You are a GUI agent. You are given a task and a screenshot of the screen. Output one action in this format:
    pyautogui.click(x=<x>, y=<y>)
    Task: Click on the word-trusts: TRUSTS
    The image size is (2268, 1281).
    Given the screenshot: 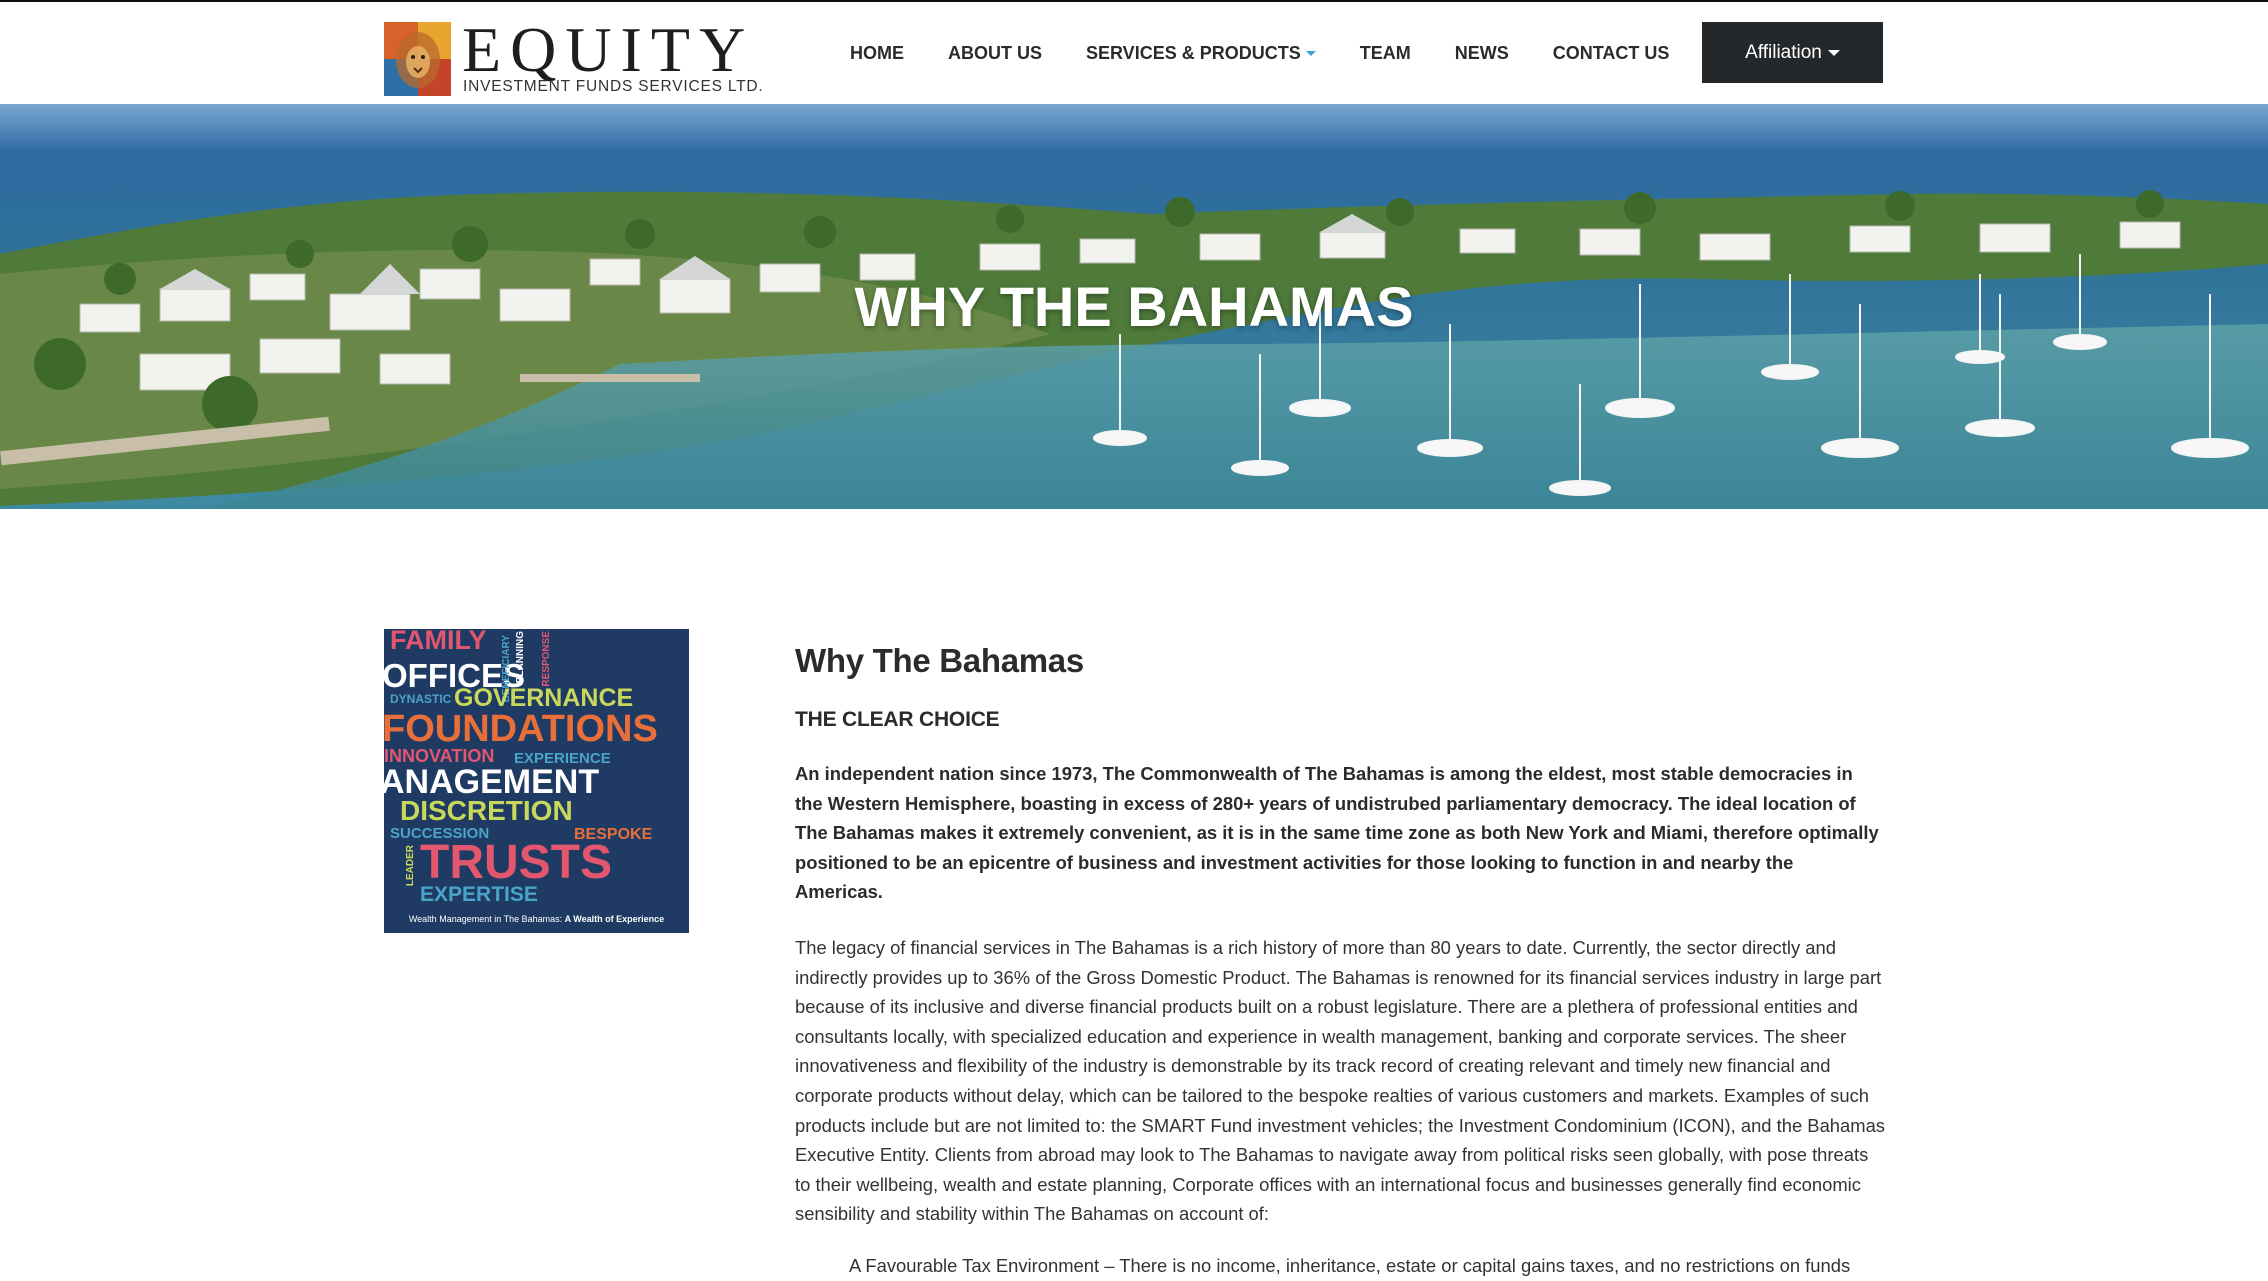 What is the action you would take?
    pyautogui.click(x=516, y=862)
    